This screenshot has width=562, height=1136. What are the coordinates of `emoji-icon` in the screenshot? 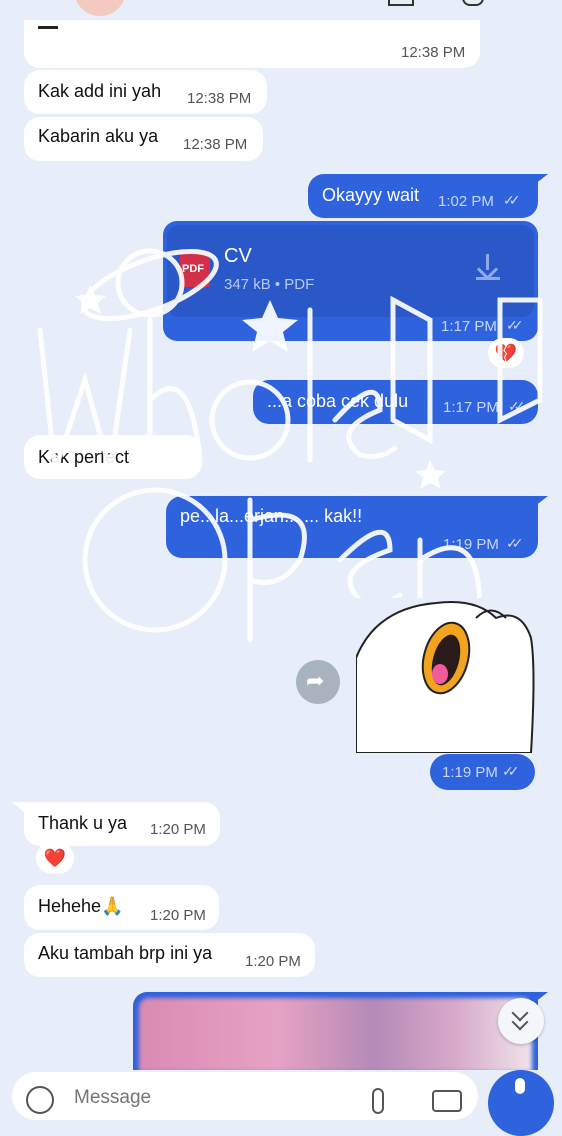 It's located at (40, 1100).